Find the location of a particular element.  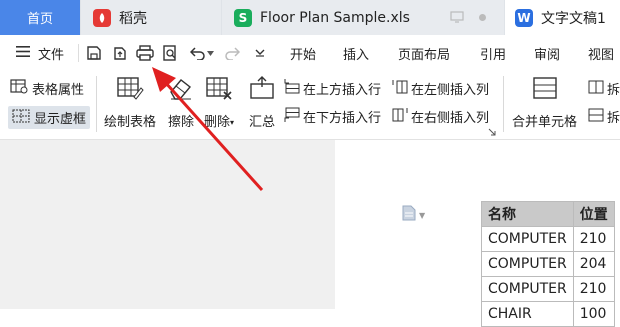

annotation-arrow is located at coordinates (208, 129).